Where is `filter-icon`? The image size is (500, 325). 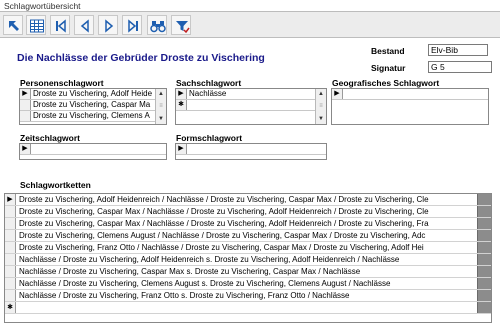 filter-icon is located at coordinates (181, 25).